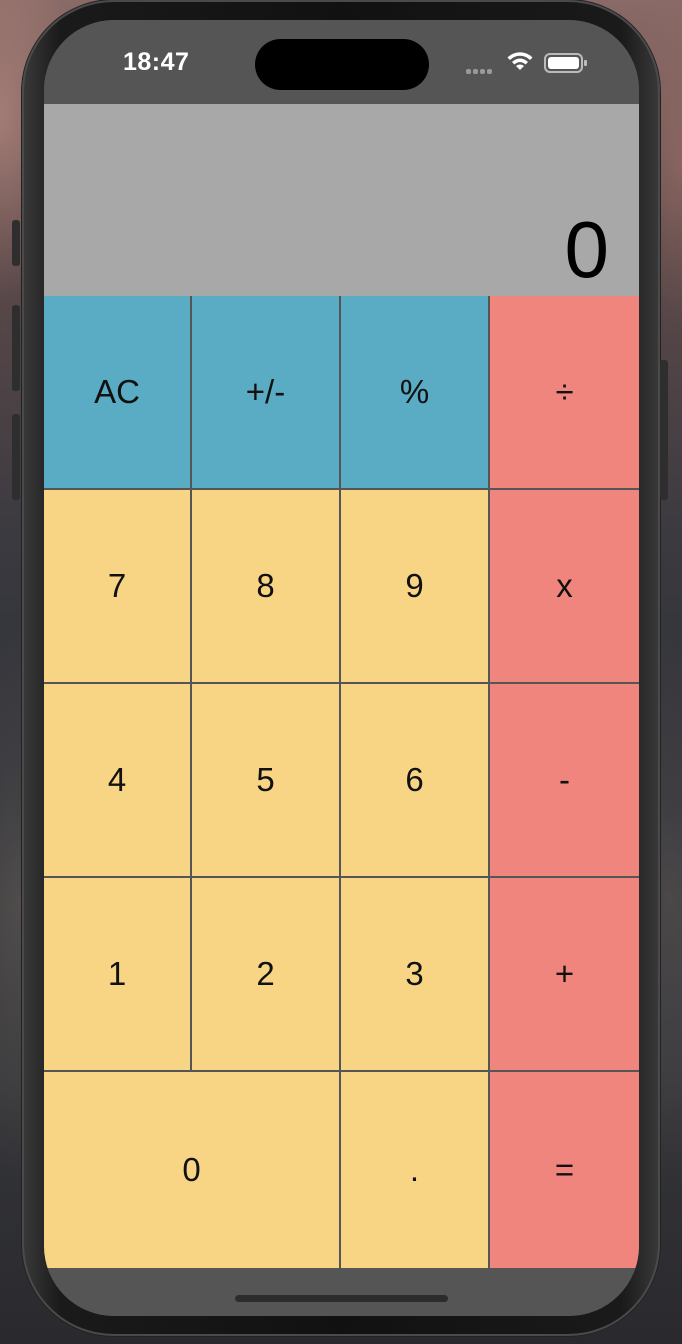 Image resolution: width=682 pixels, height=1344 pixels. What do you see at coordinates (341, 1292) in the screenshot?
I see `home-bar-area` at bounding box center [341, 1292].